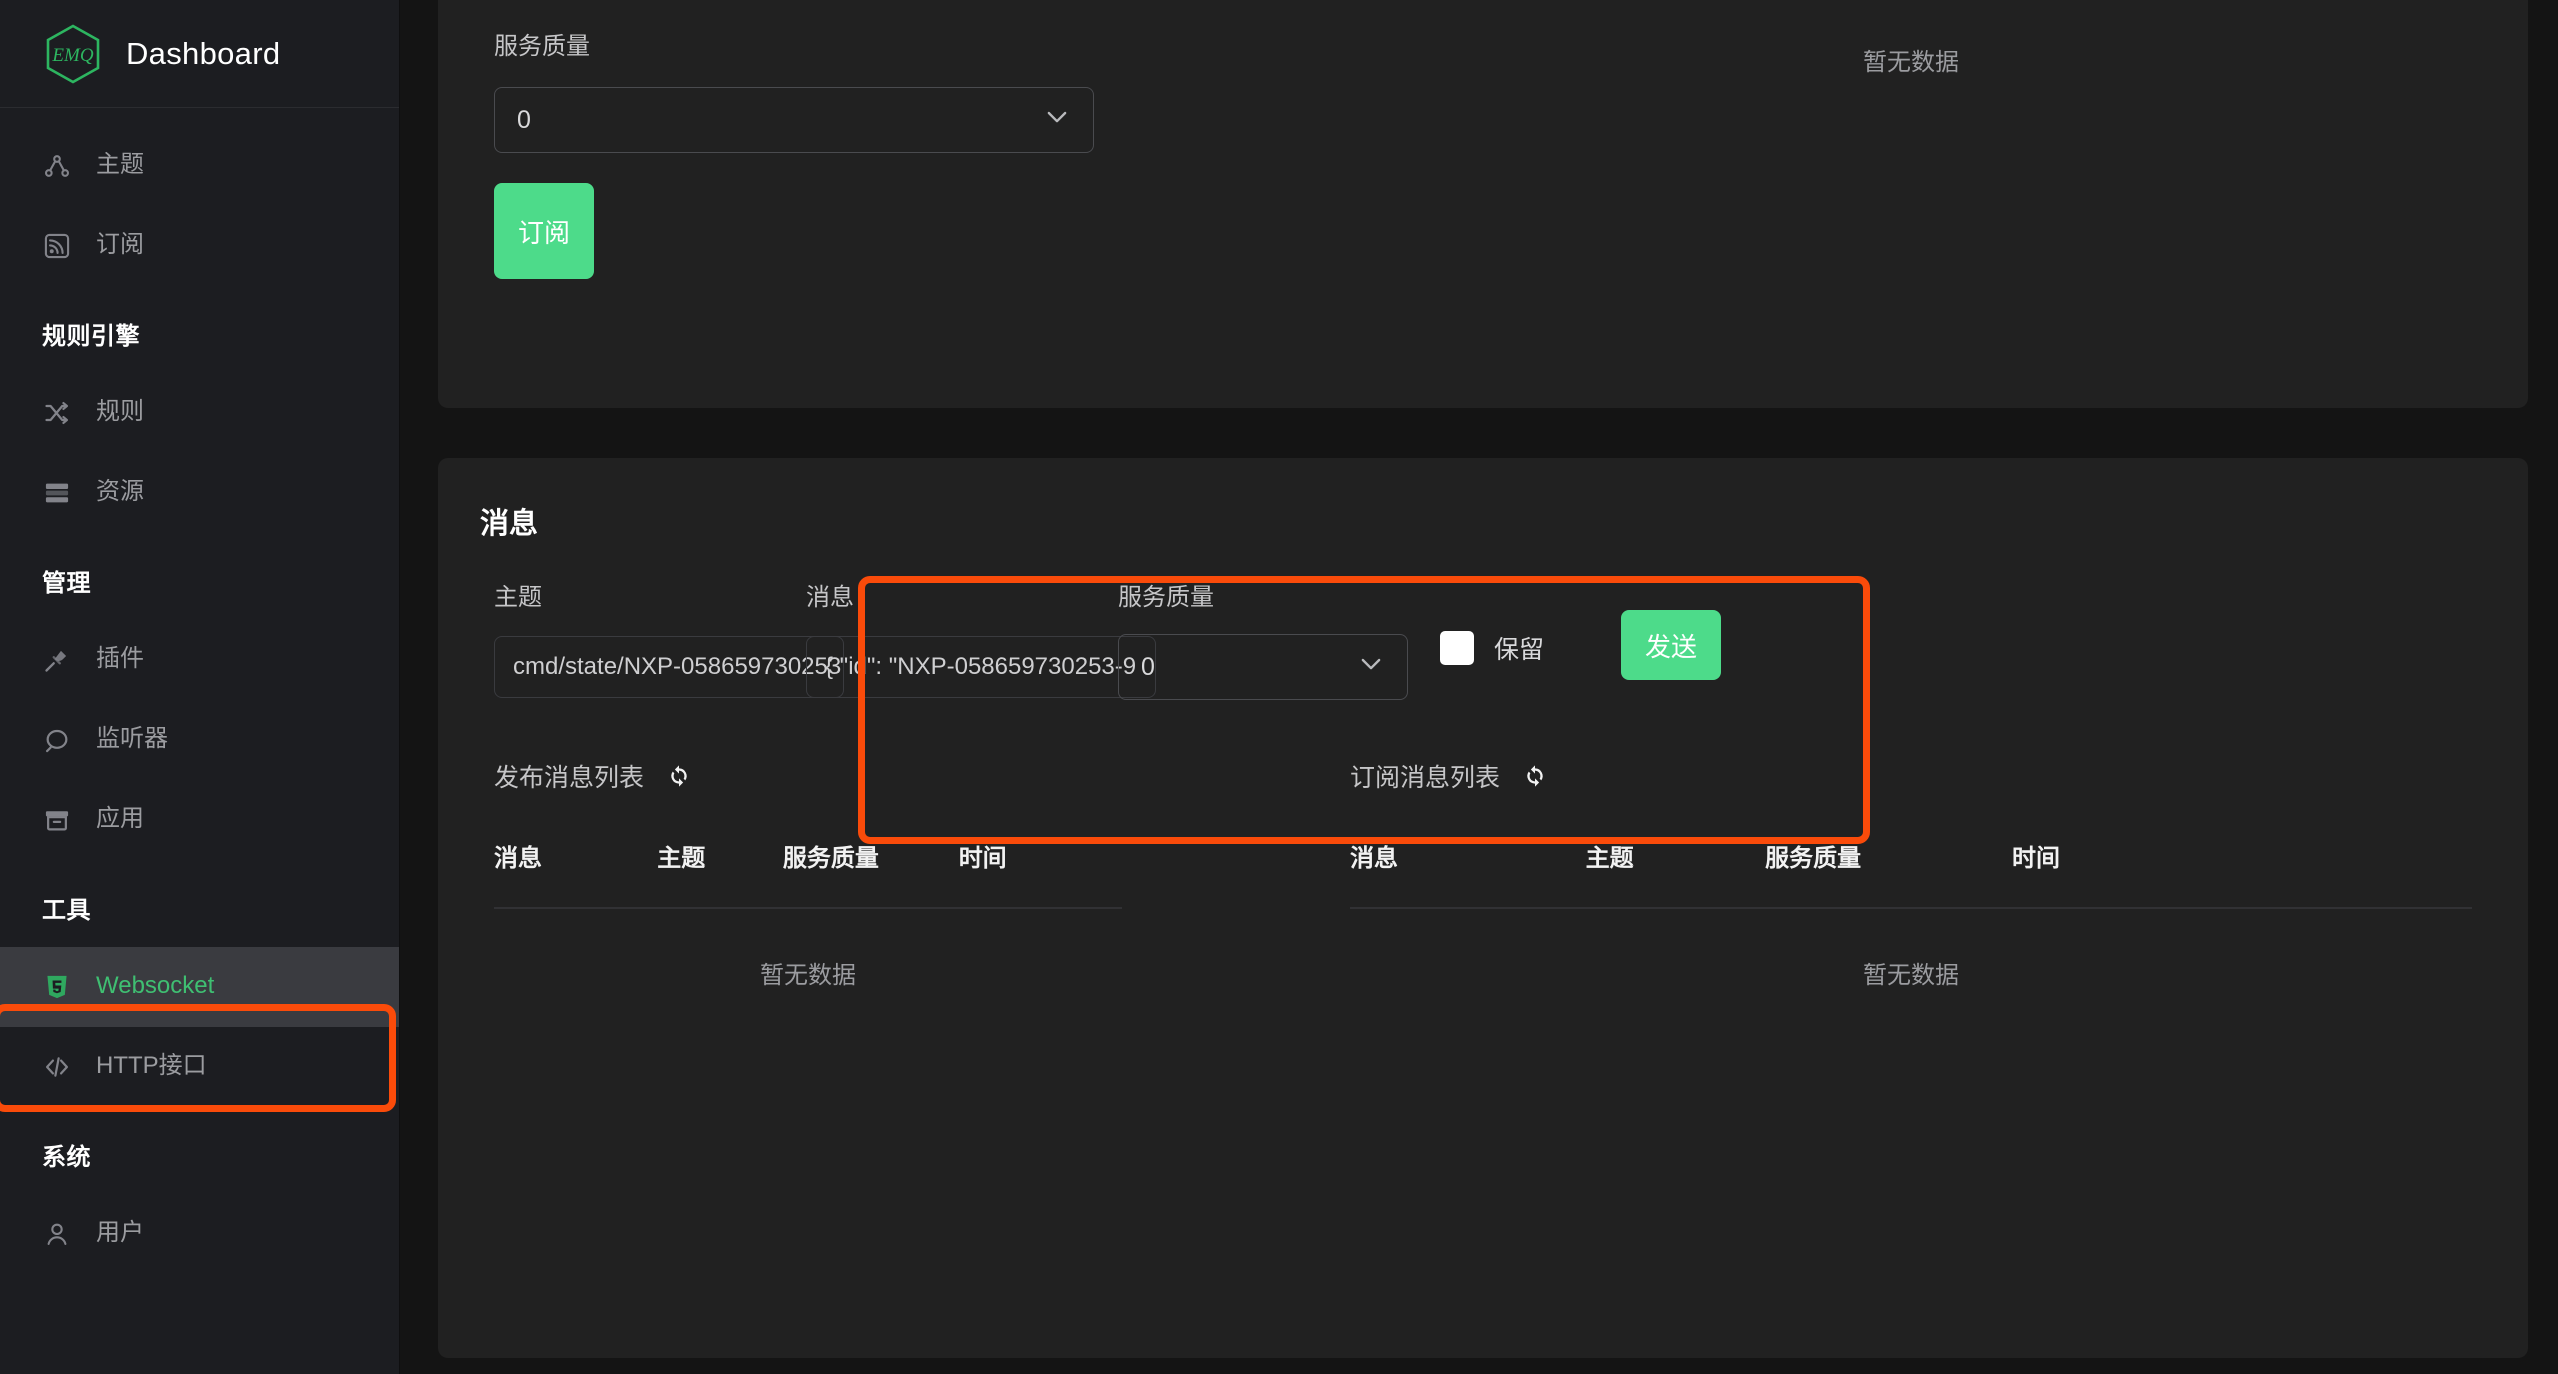  I want to click on svg-text: EMQ, so click(72, 55).